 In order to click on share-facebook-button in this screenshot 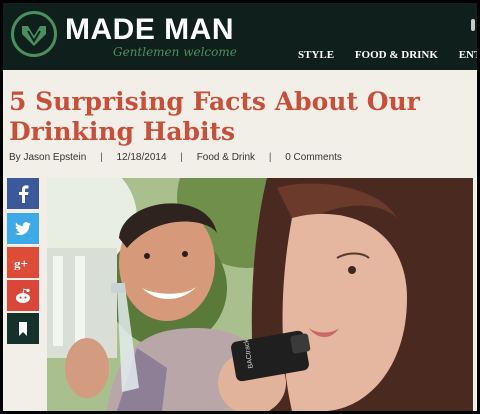, I will do `click(23, 193)`.